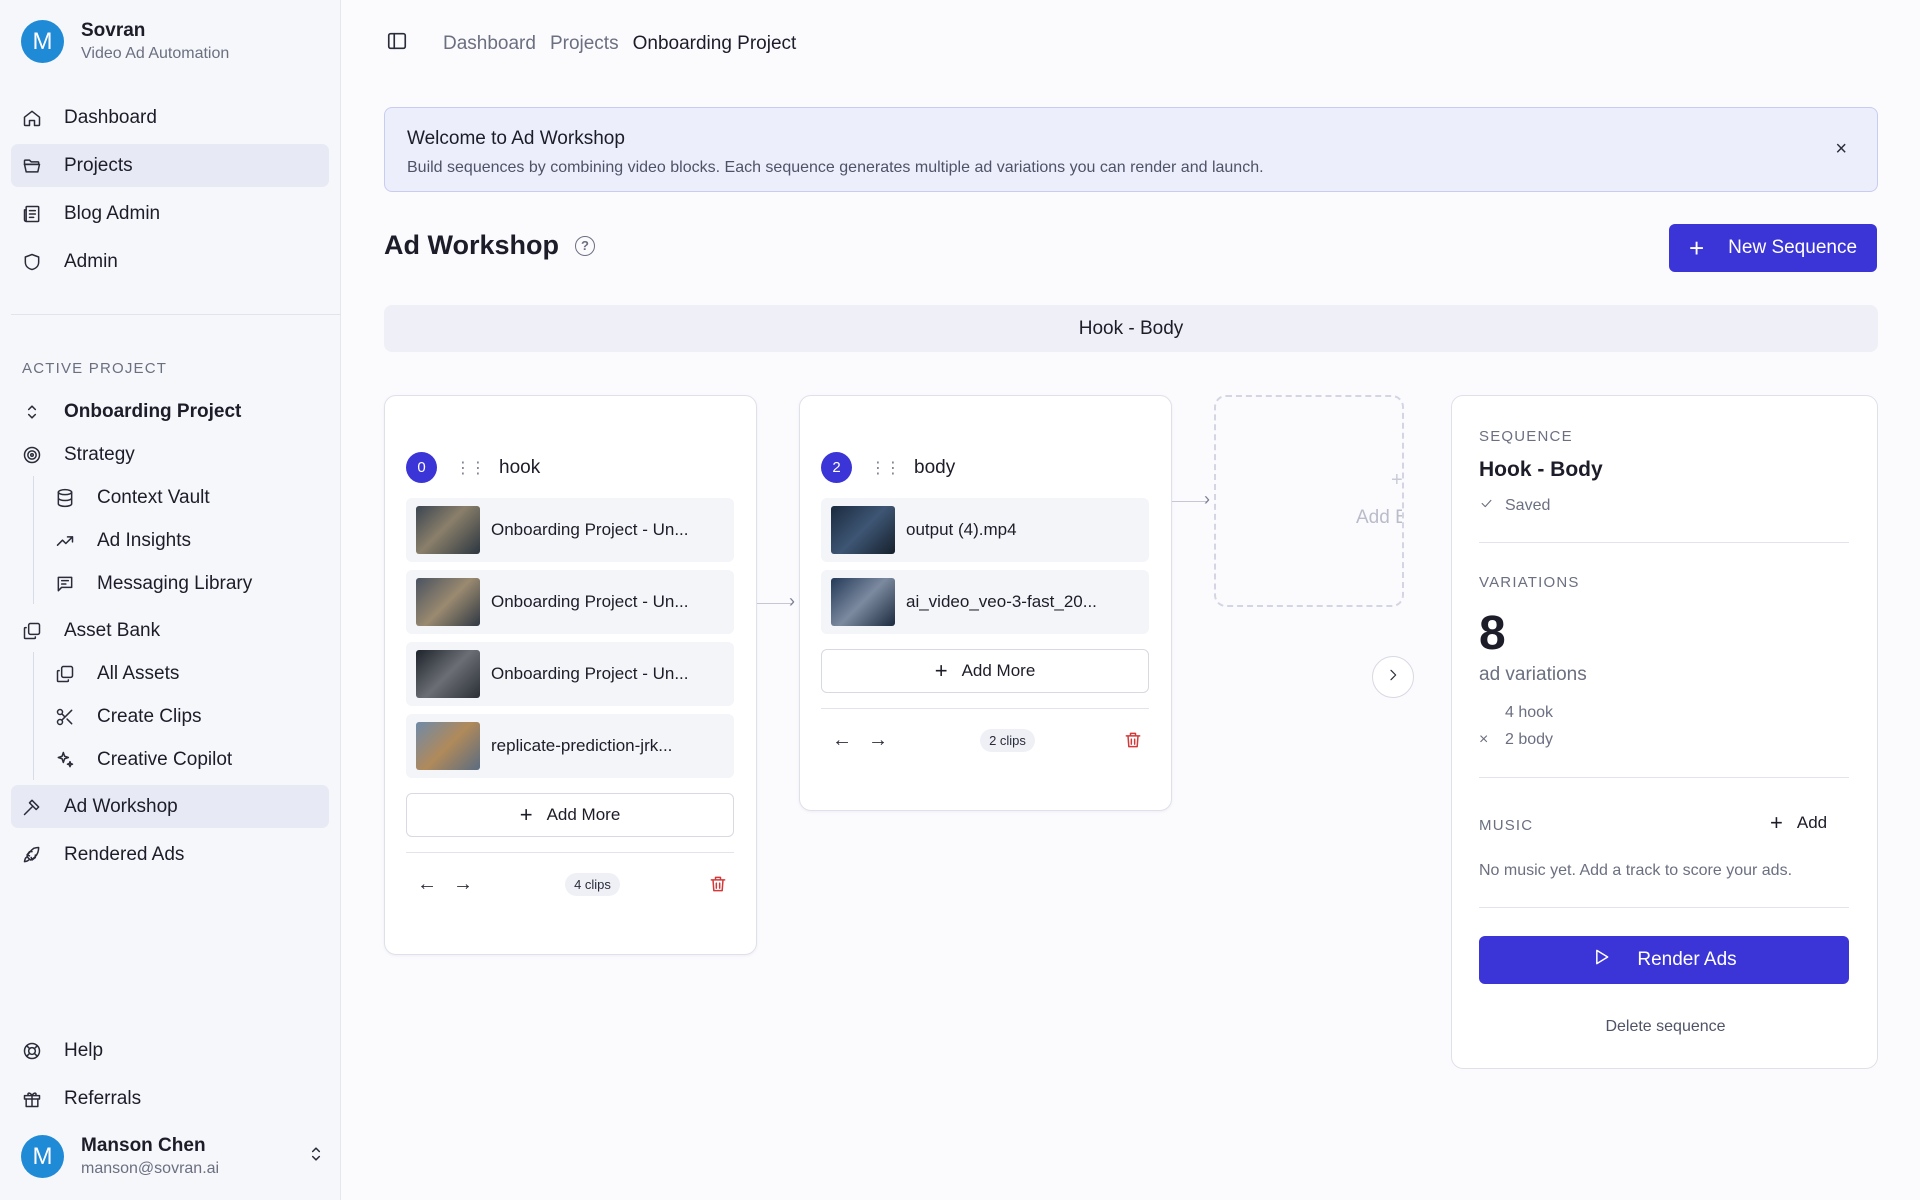 Image resolution: width=1920 pixels, height=1200 pixels. I want to click on clip-item: output (4).mp4, so click(985, 530).